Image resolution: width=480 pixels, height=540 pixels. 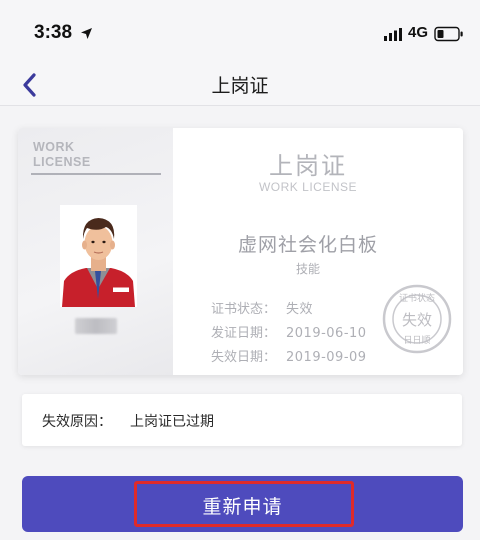 What do you see at coordinates (77, 422) in the screenshot?
I see `invalid-reason-label: 失效原因：` at bounding box center [77, 422].